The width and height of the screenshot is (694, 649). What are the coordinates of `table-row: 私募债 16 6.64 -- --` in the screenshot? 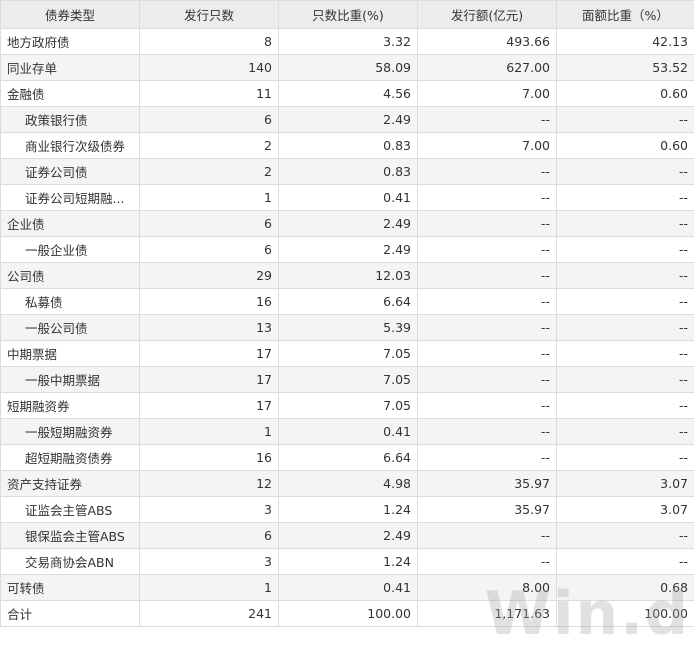 It's located at (347, 301).